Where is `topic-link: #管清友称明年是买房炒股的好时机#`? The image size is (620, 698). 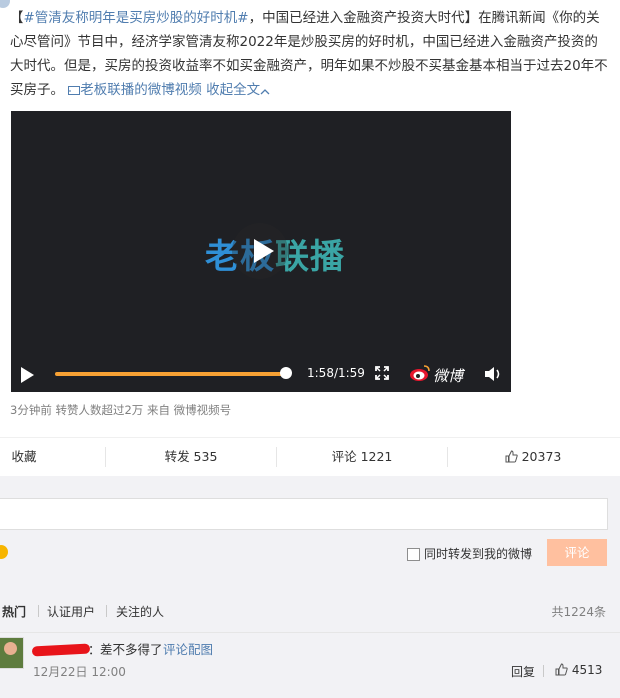
topic-link: #管清友称明年是买房炒股的好时机# is located at coordinates (136, 18).